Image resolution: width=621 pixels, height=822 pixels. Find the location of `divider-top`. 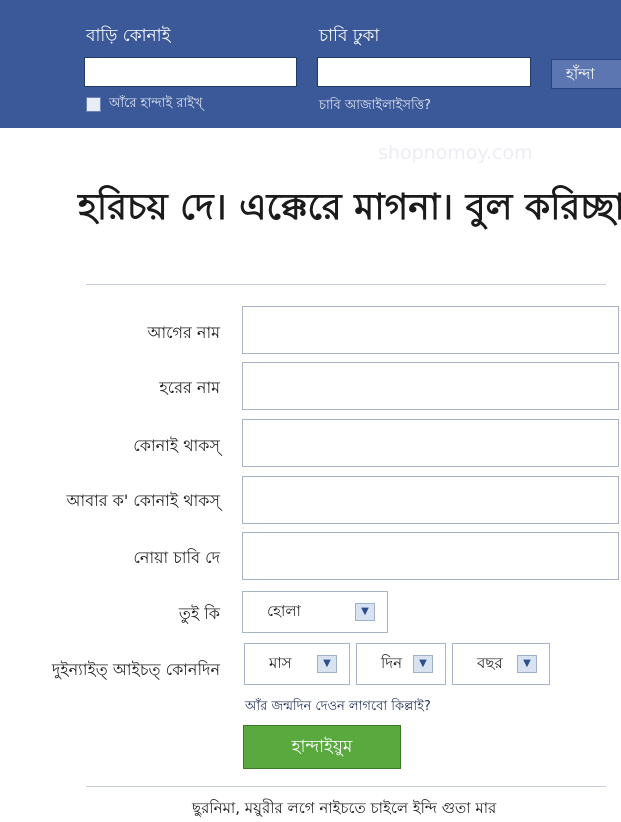

divider-top is located at coordinates (346, 284).